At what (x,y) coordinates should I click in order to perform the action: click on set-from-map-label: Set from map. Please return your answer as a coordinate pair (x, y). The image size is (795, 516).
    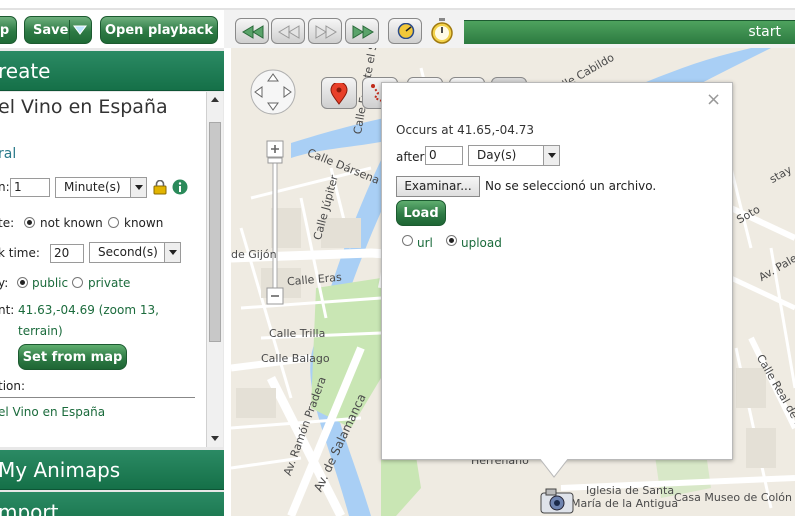
    Looking at the image, I should click on (72, 357).